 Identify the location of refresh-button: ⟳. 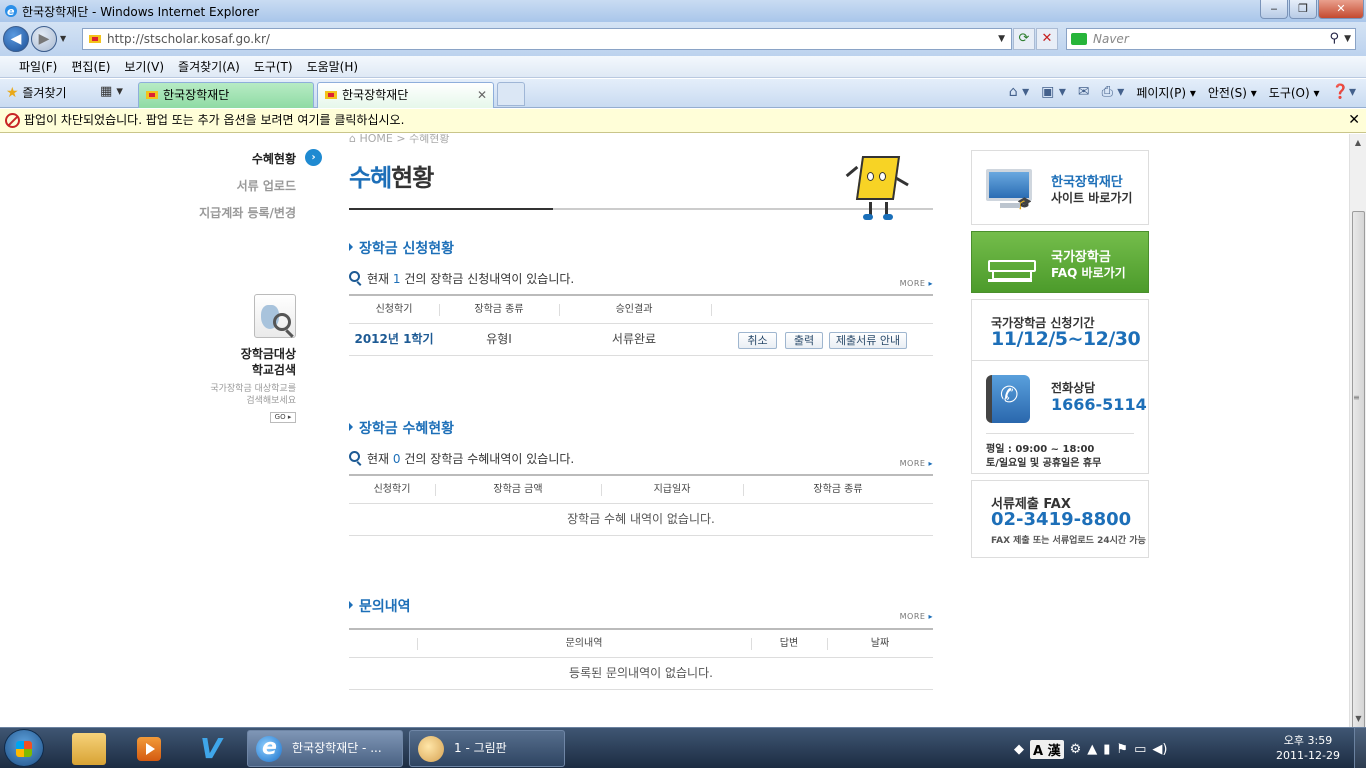
(1024, 39).